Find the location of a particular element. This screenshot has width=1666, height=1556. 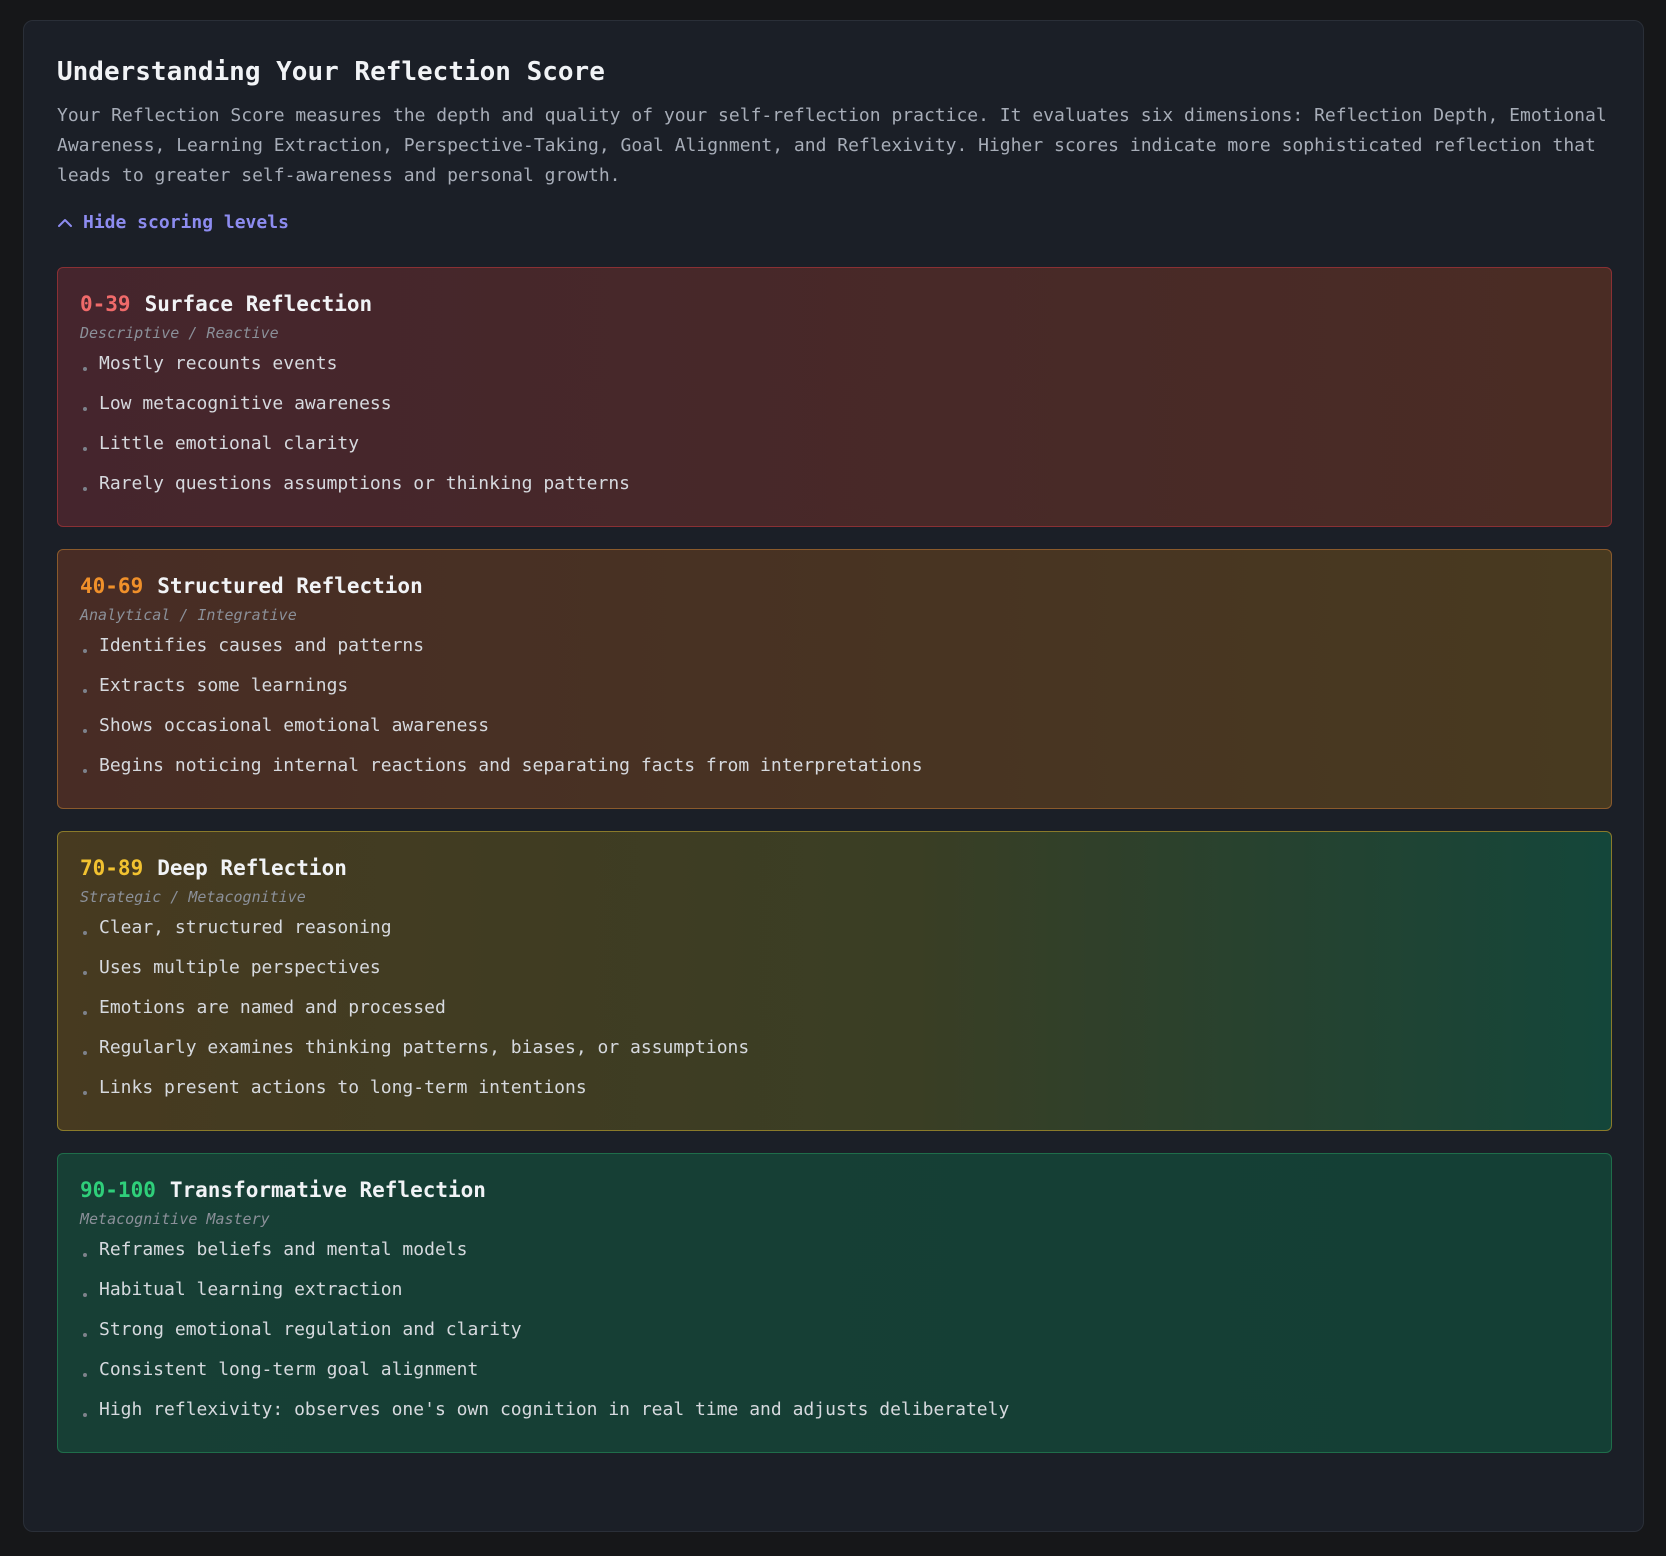

list-item-text: Consistent long-term goal alignment is located at coordinates (289, 1369).